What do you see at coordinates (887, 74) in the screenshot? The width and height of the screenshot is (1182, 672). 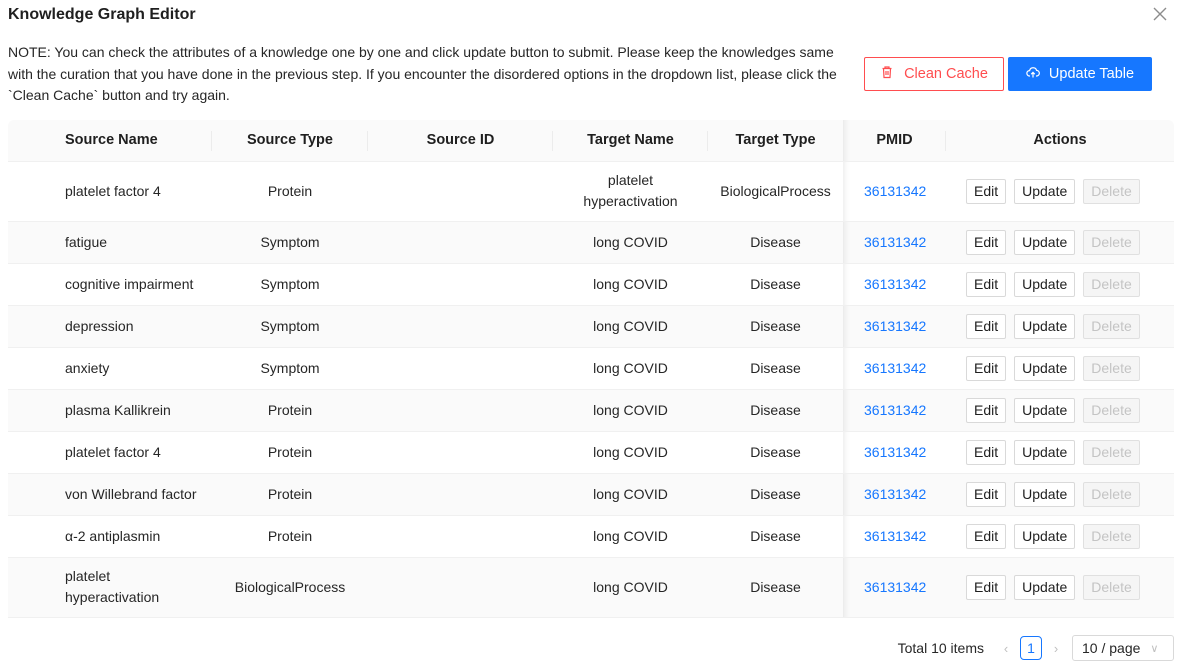 I see `trash-icon` at bounding box center [887, 74].